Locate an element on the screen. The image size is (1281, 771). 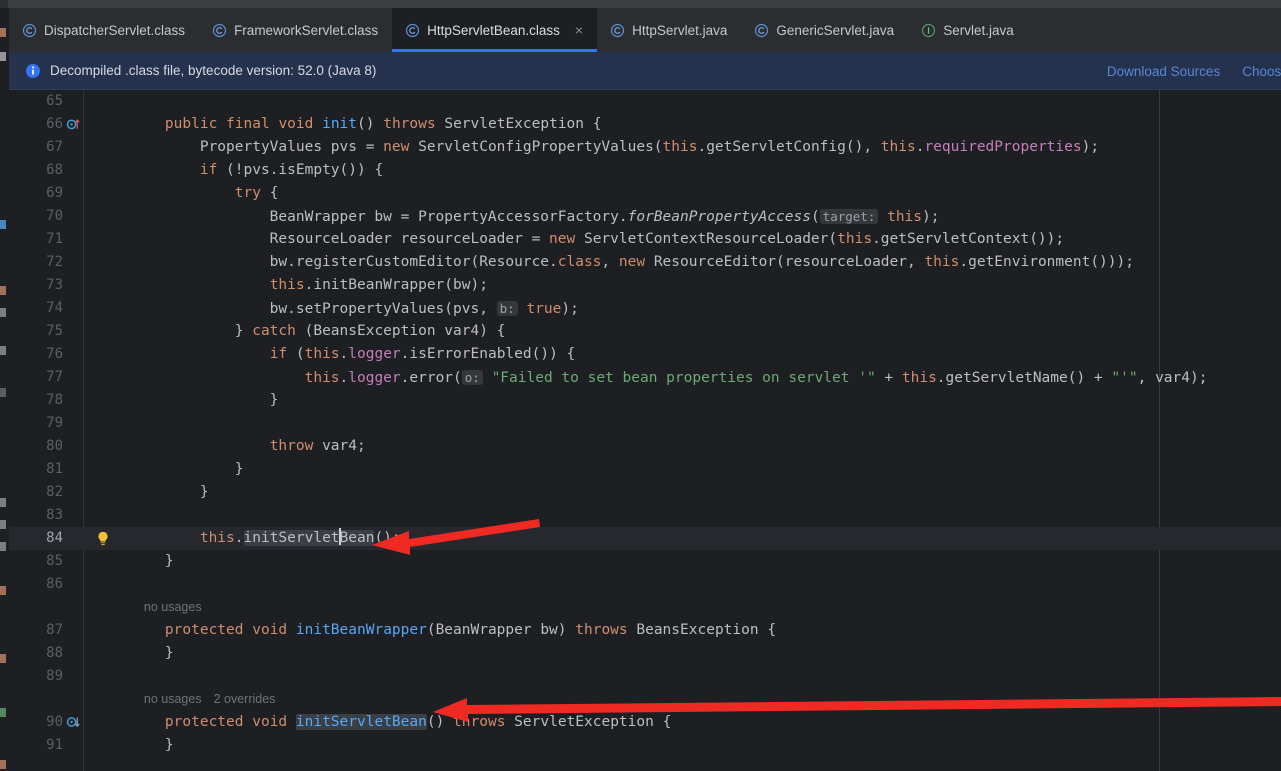
editor-tab-3: HttpServlet.java is located at coordinates (669, 30).